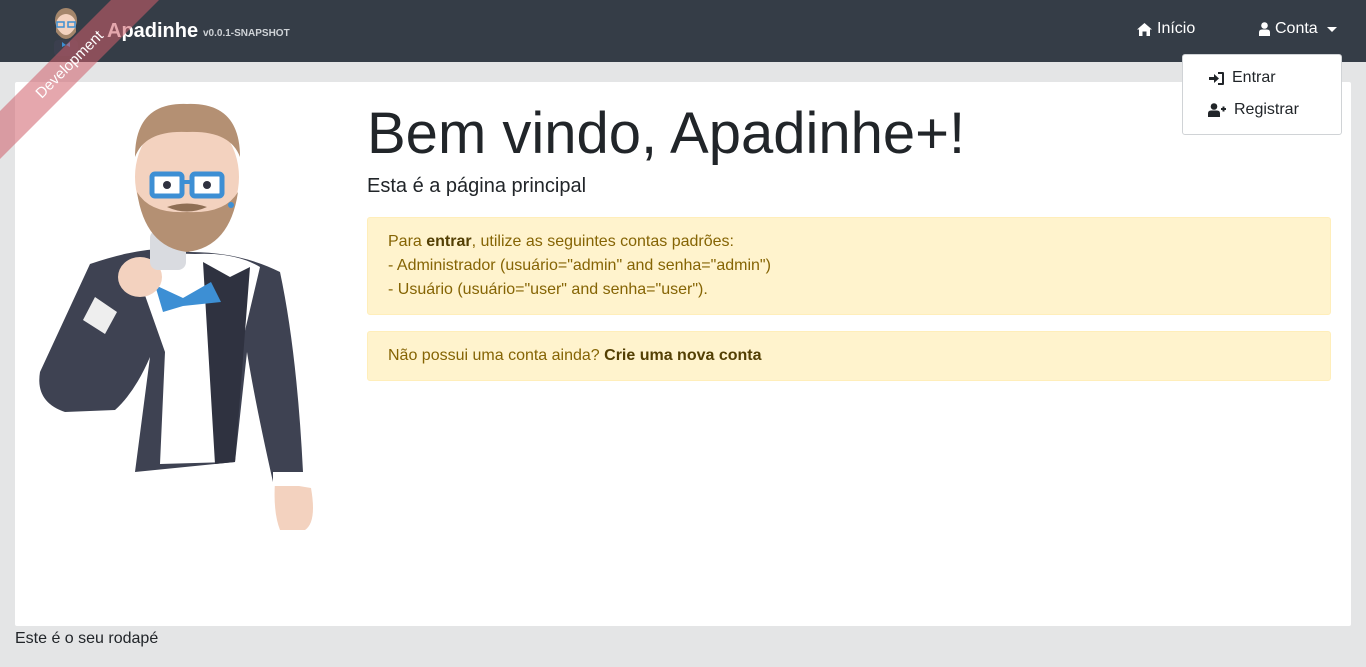  What do you see at coordinates (1144, 29) in the screenshot?
I see `home-icon` at bounding box center [1144, 29].